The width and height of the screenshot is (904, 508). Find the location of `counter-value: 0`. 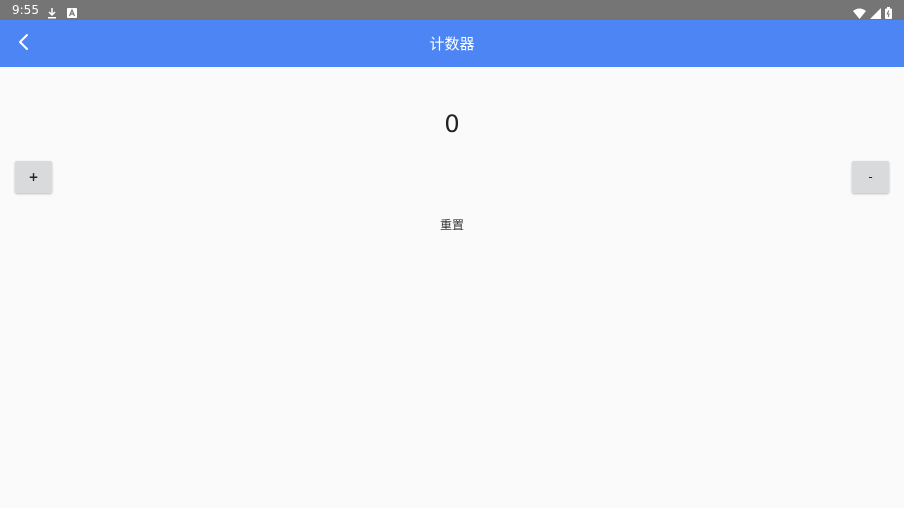

counter-value: 0 is located at coordinates (452, 124).